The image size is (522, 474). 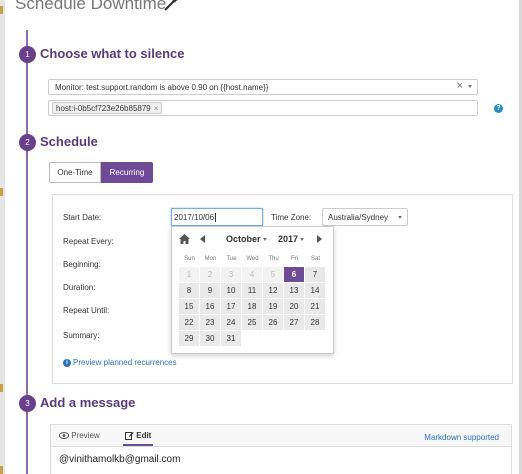 I want to click on tab-preview-label: Preview, so click(x=85, y=435).